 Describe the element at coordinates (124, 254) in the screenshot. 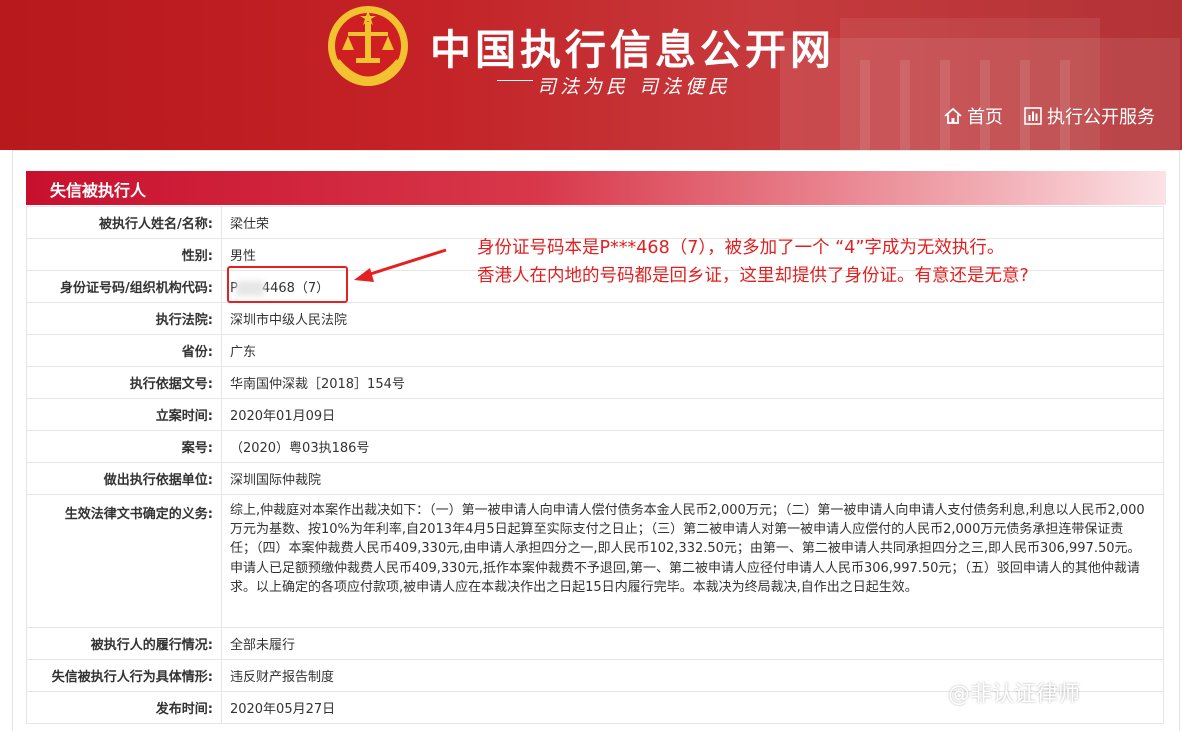

I see `gender-label: 性别:` at that location.